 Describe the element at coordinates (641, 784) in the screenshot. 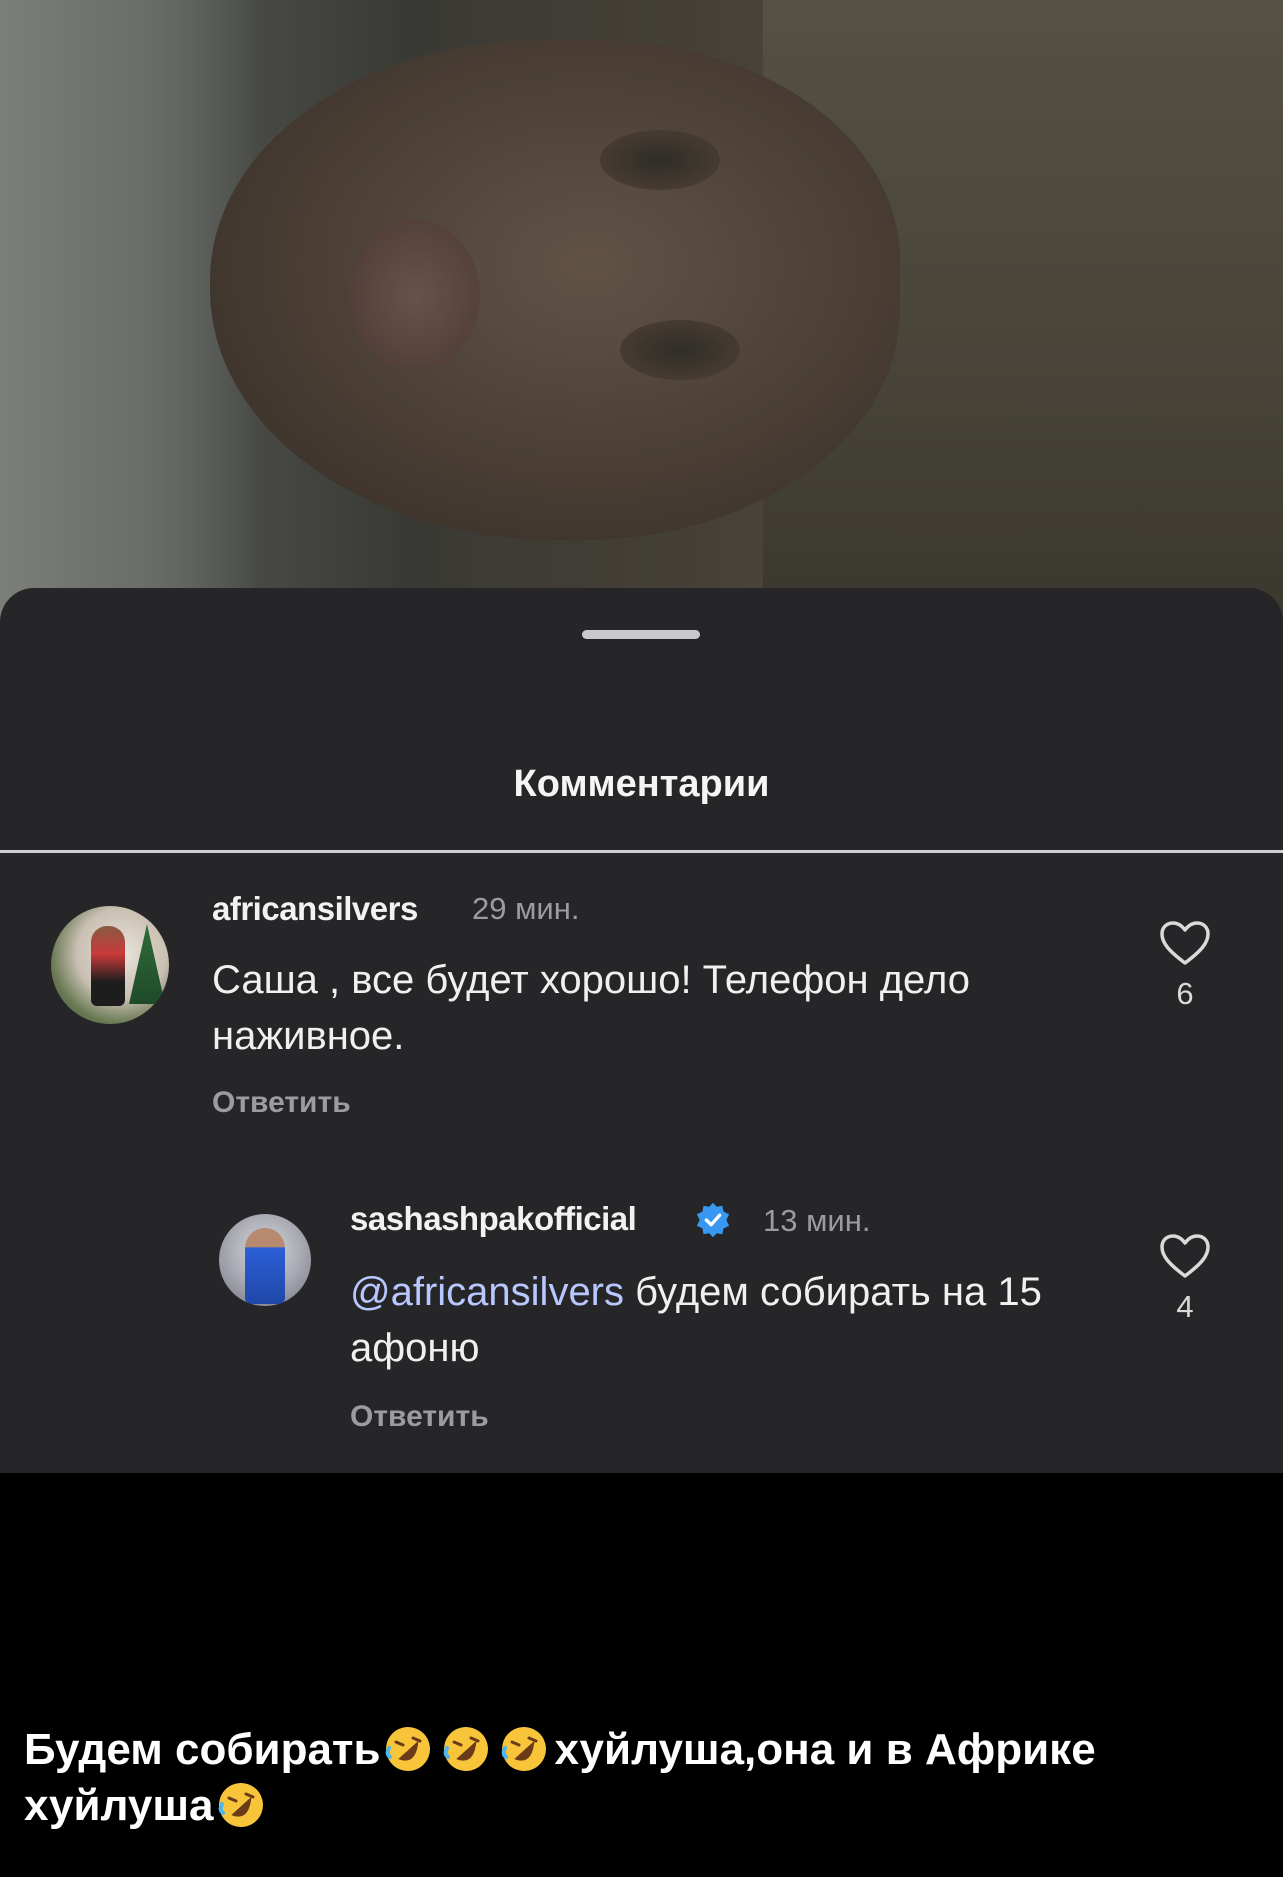

I see `sheet-title: Комментарии` at that location.